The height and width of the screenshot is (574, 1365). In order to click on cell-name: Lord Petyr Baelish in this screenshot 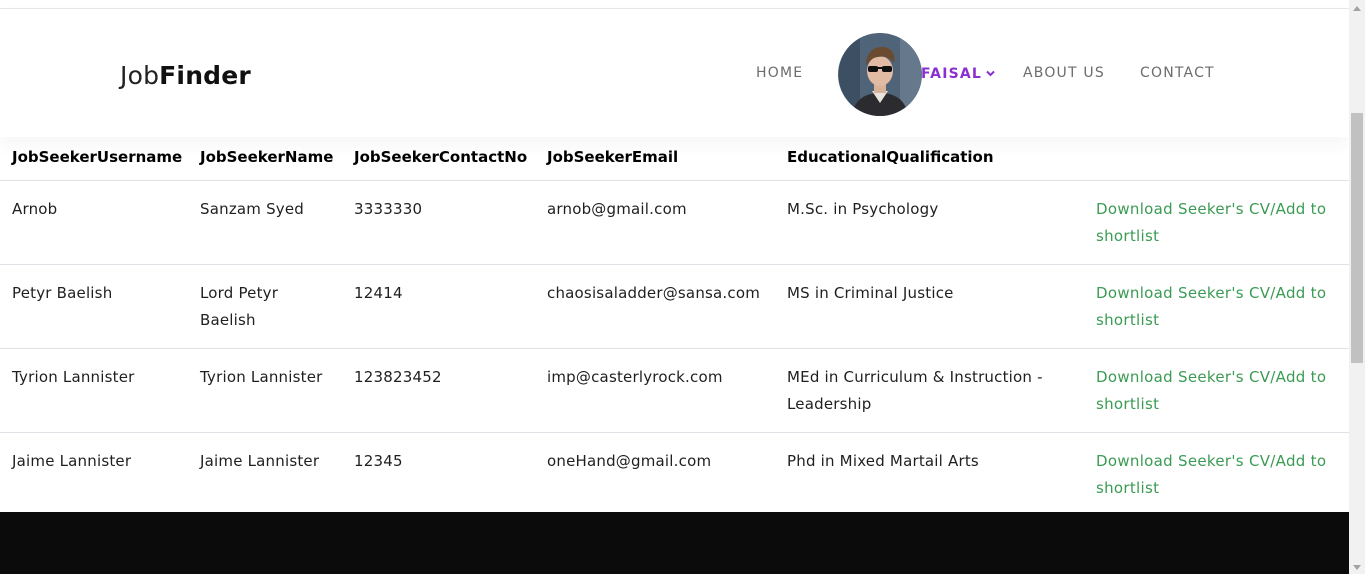, I will do `click(265, 306)`.